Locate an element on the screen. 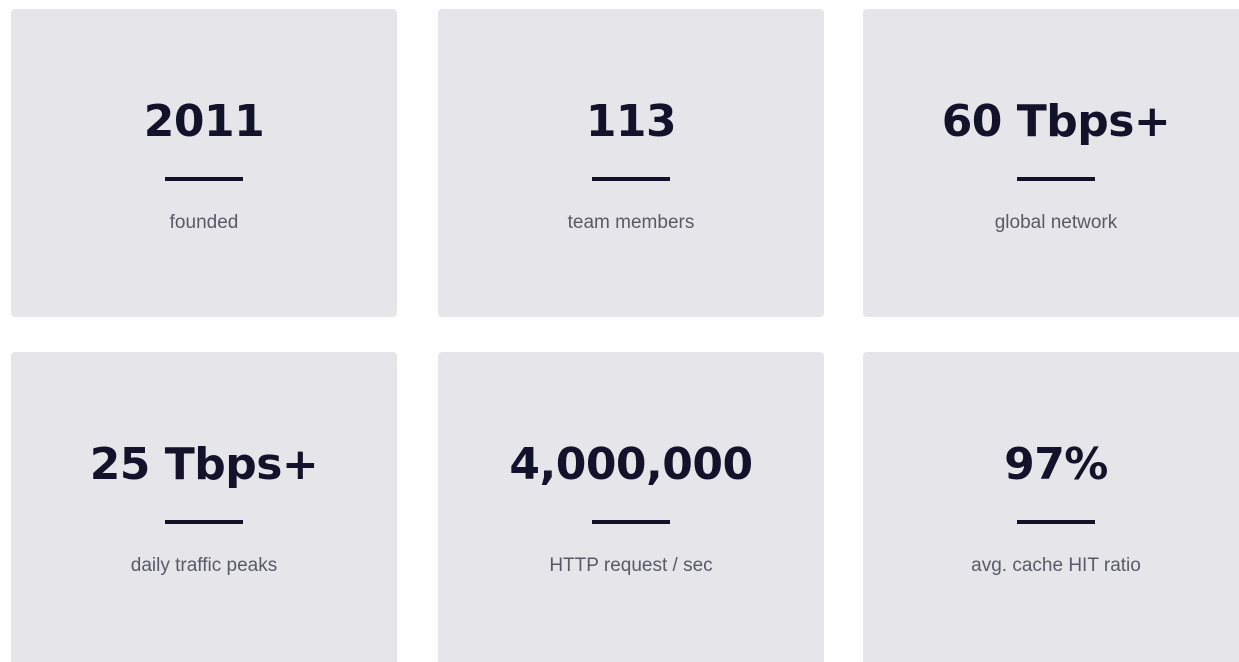 The height and width of the screenshot is (662, 1239). stat-card-http-requests: 4,000,000 HTTP request / sec is located at coordinates (631, 507).